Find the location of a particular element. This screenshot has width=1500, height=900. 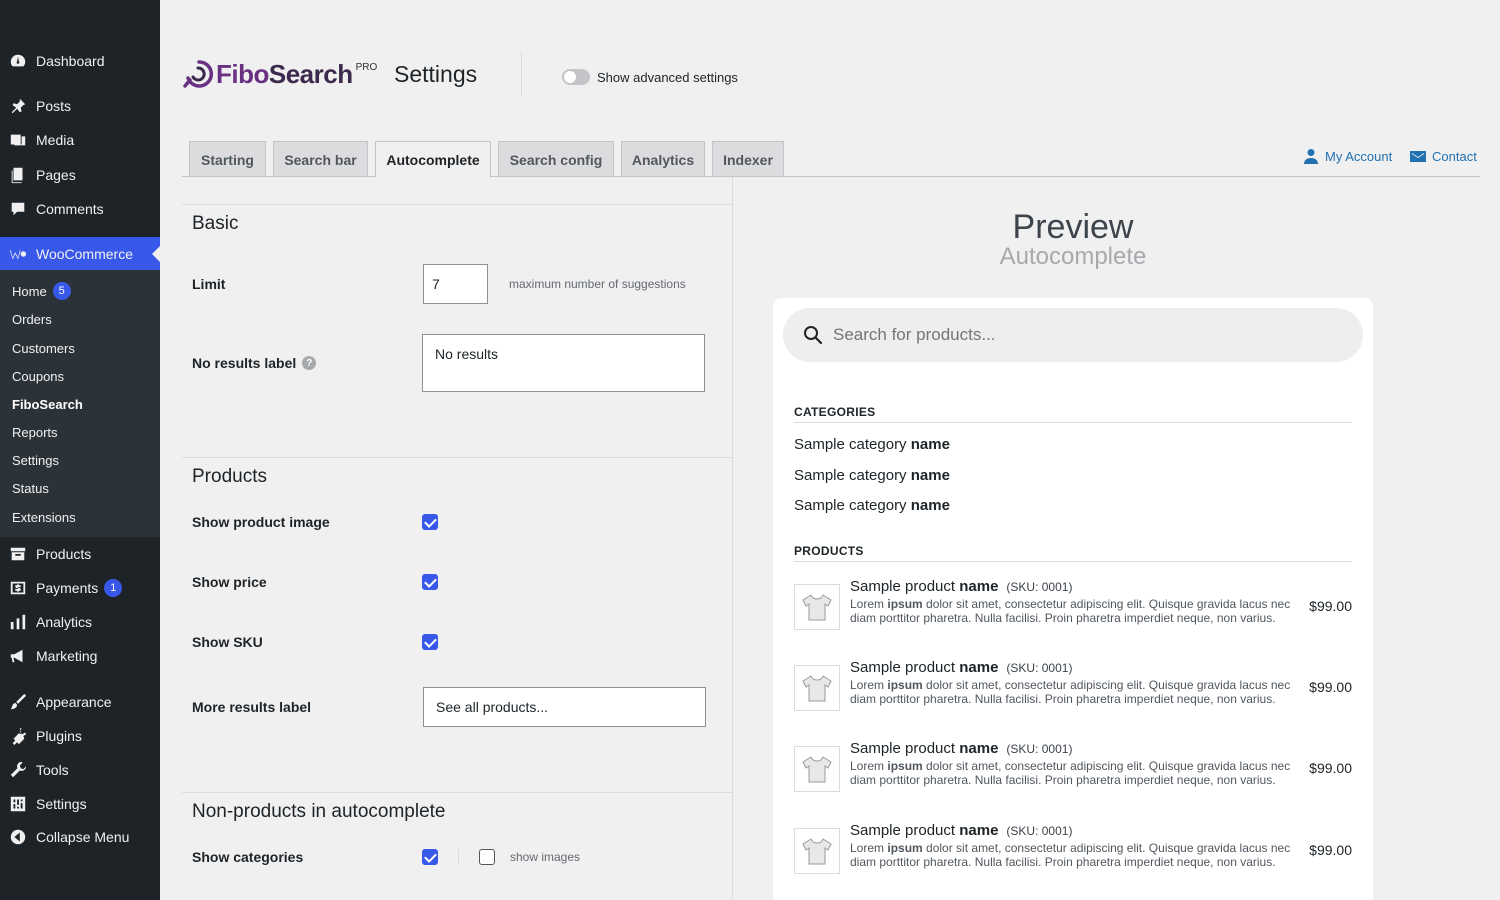

page-title: Settings is located at coordinates (436, 74).